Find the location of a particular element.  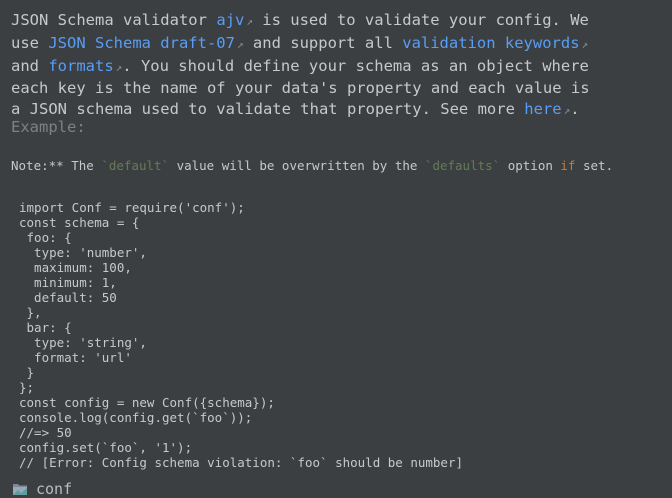

code-line: maximum: 100, is located at coordinates (75, 267).